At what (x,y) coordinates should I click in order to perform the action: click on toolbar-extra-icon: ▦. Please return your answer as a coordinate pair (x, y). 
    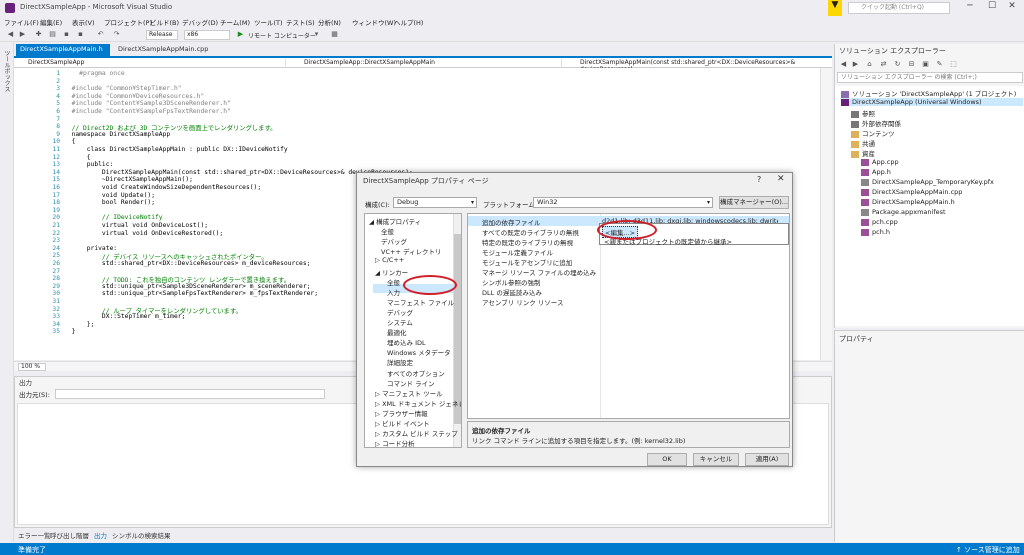
    Looking at the image, I should click on (334, 34).